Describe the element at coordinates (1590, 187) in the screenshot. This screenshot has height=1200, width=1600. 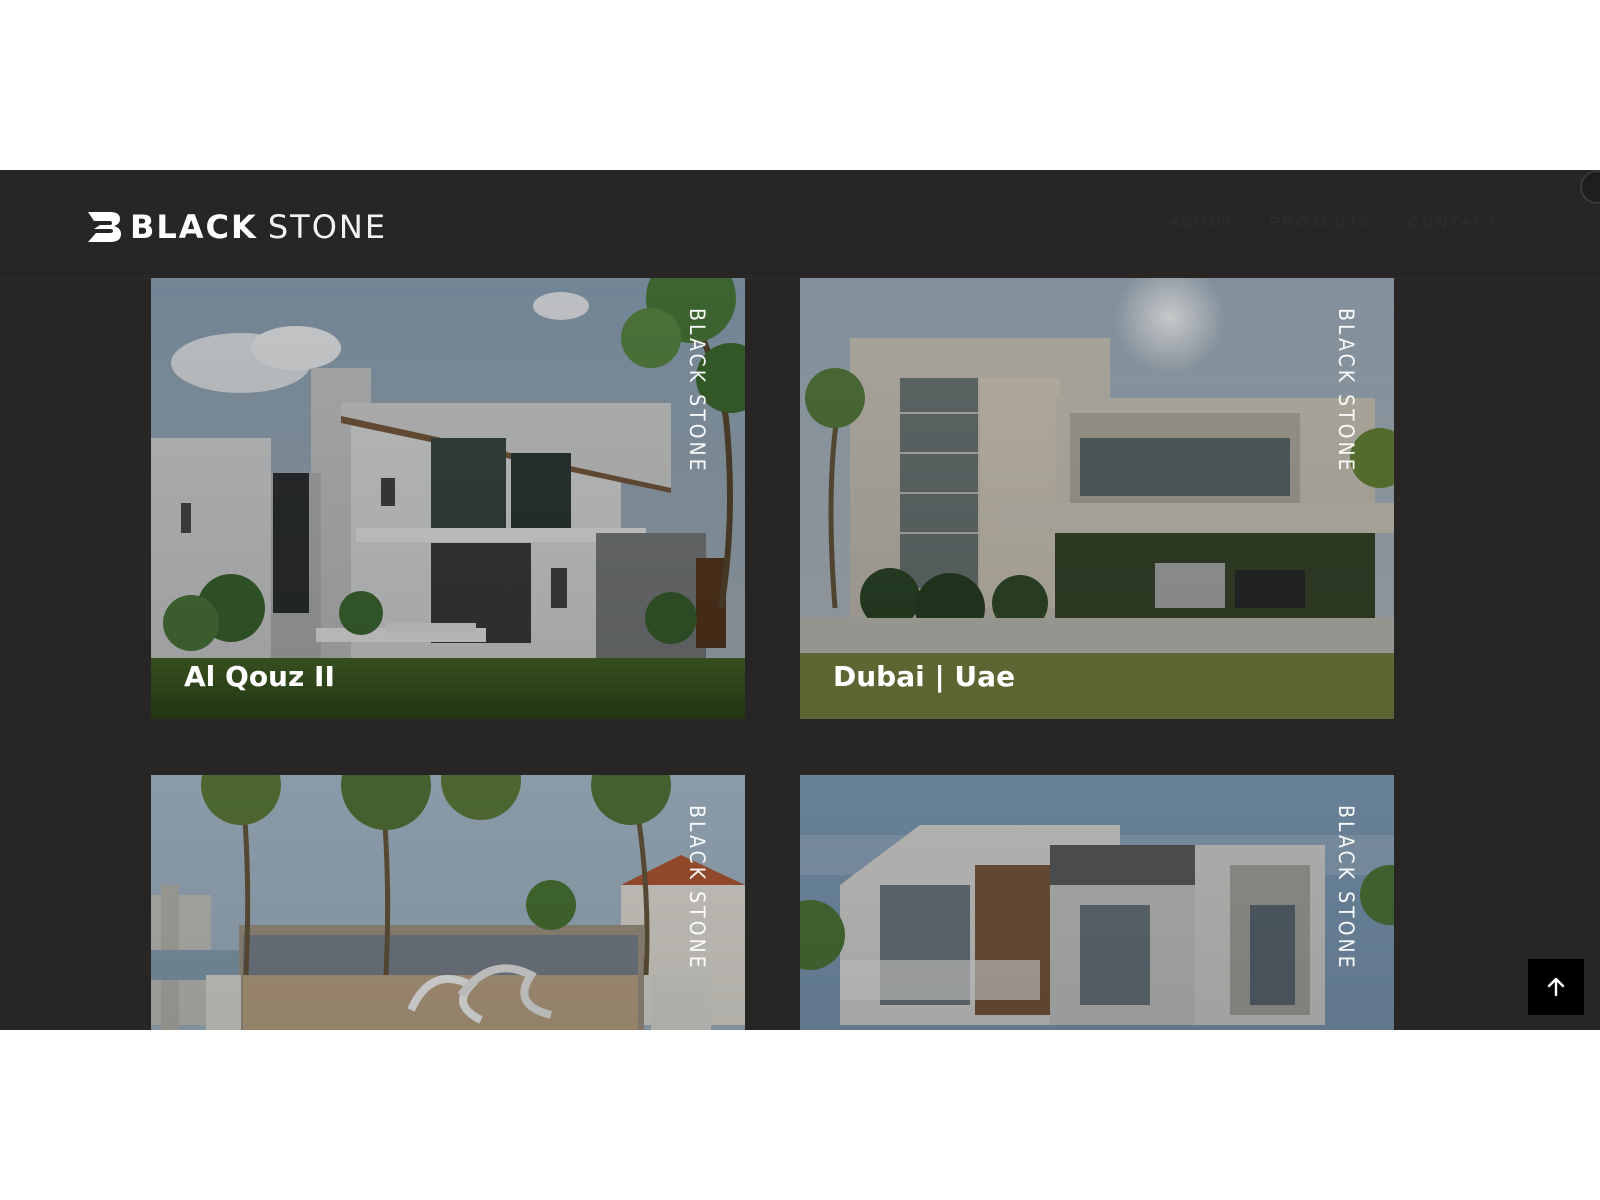
I see `circle-icon` at that location.